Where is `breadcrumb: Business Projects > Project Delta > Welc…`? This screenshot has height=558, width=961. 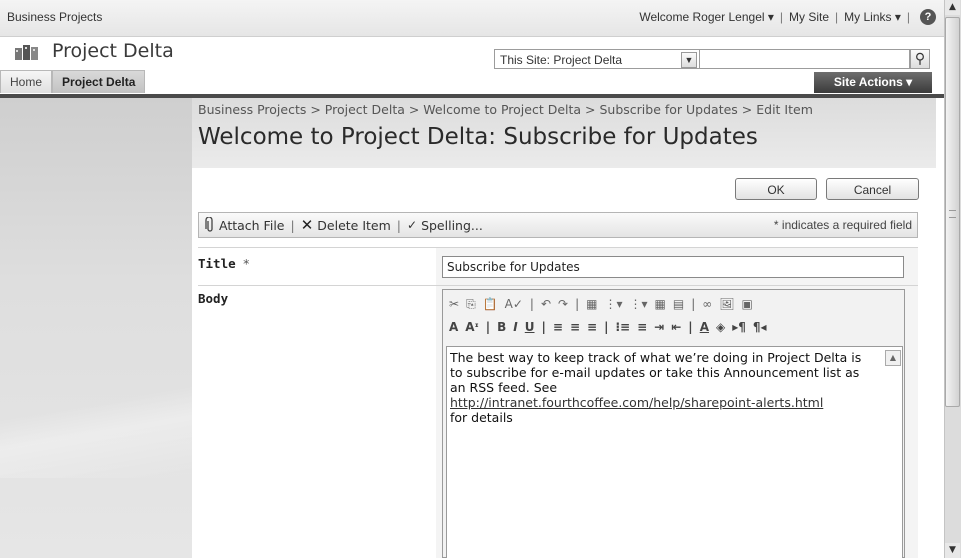
breadcrumb: Business Projects > Project Delta > Welc… is located at coordinates (505, 109).